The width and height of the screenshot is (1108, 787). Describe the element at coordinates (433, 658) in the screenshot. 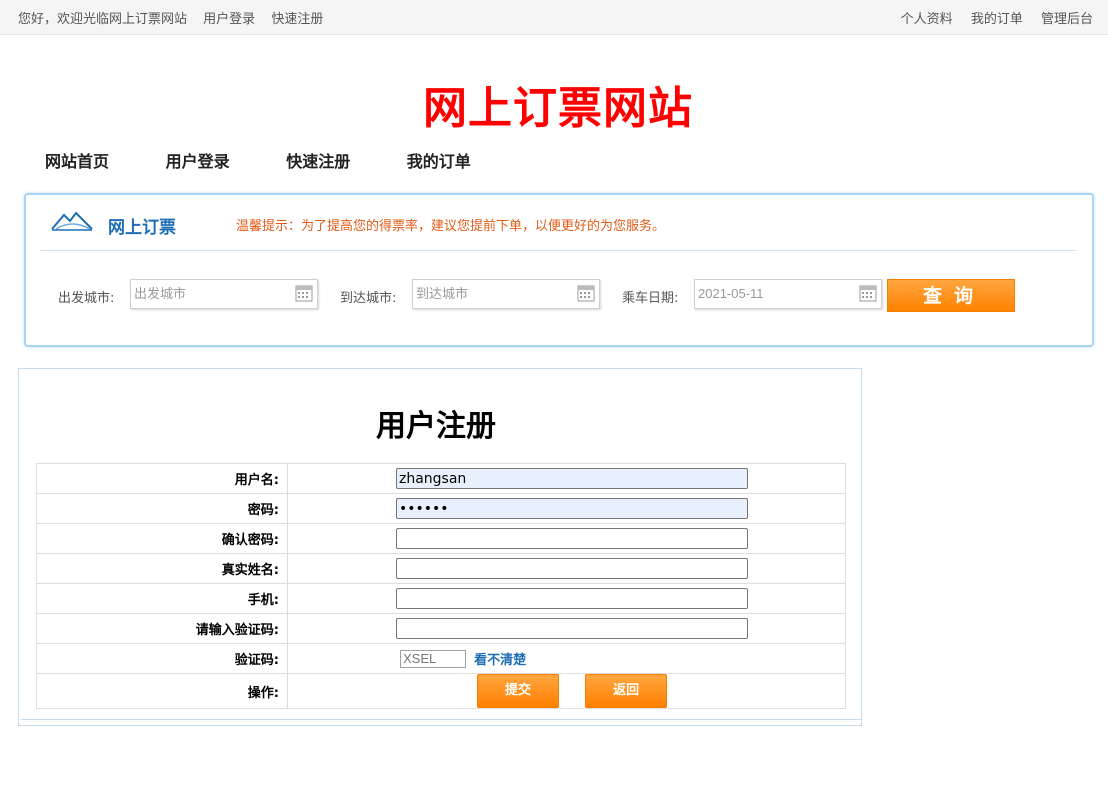

I see `captcha-image` at that location.